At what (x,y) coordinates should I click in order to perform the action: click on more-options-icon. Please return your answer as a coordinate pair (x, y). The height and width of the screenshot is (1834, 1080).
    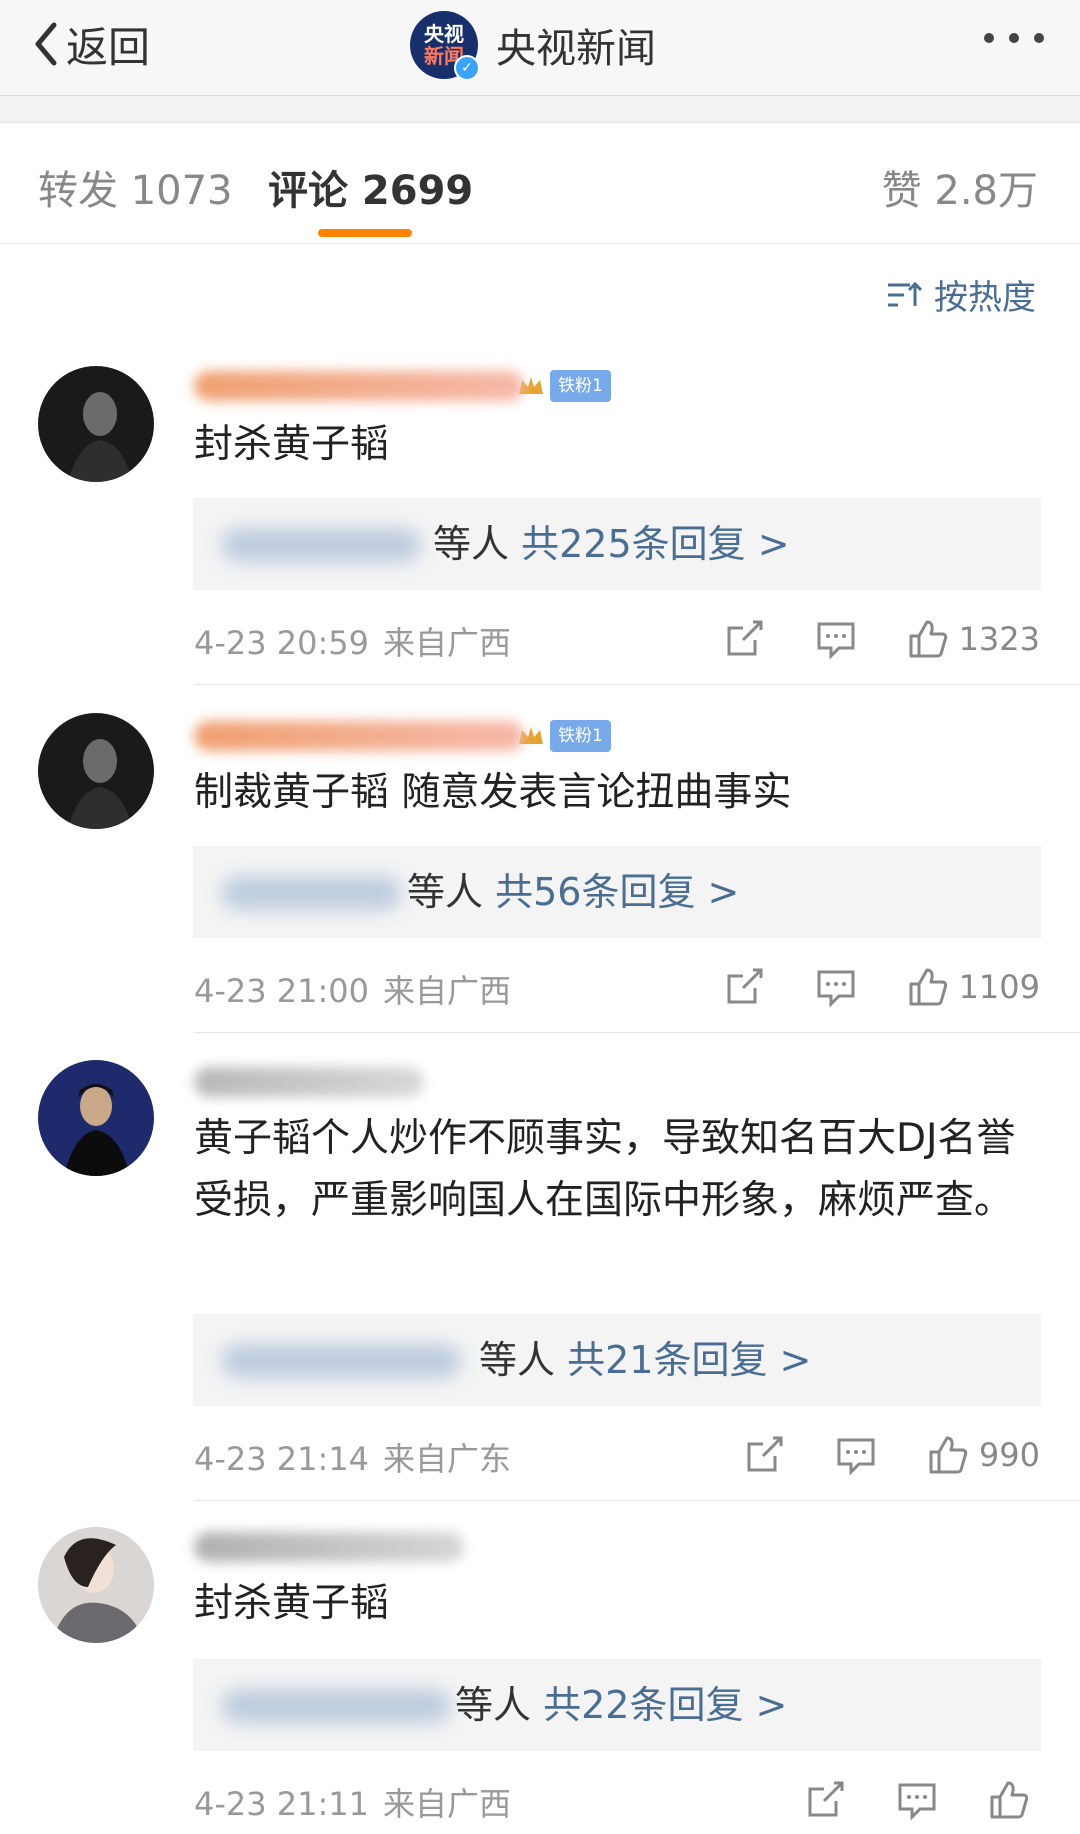
    Looking at the image, I should click on (1014, 38).